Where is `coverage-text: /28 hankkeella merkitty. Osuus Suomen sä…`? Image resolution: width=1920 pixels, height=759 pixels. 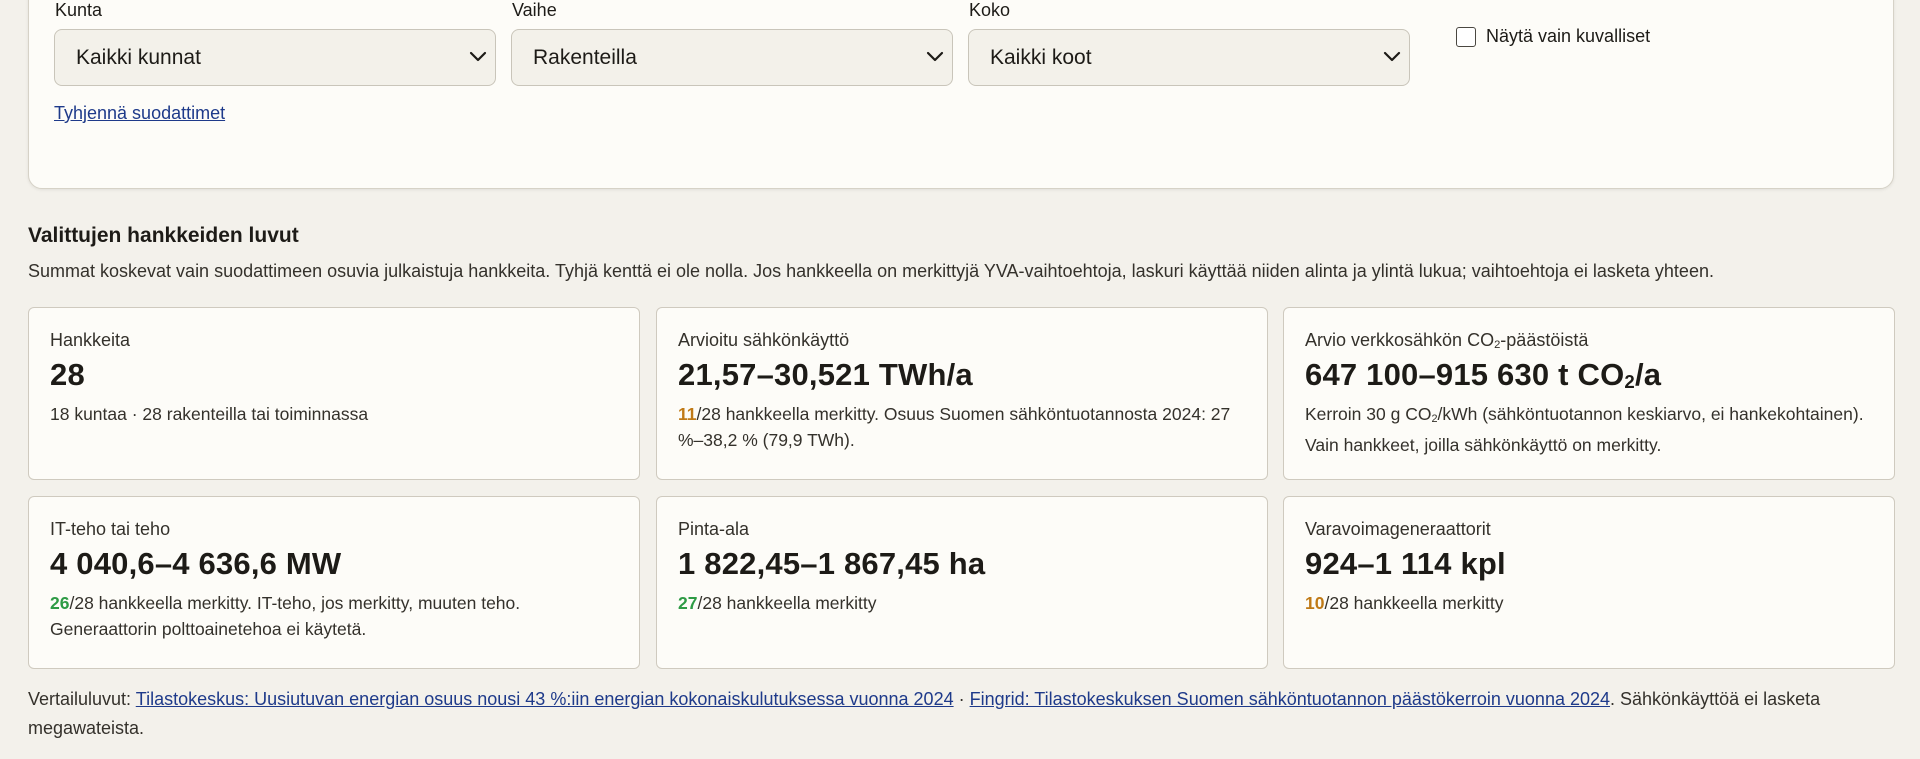
coverage-text: /28 hankkeella merkitty. Osuus Suomen sä… is located at coordinates (954, 427).